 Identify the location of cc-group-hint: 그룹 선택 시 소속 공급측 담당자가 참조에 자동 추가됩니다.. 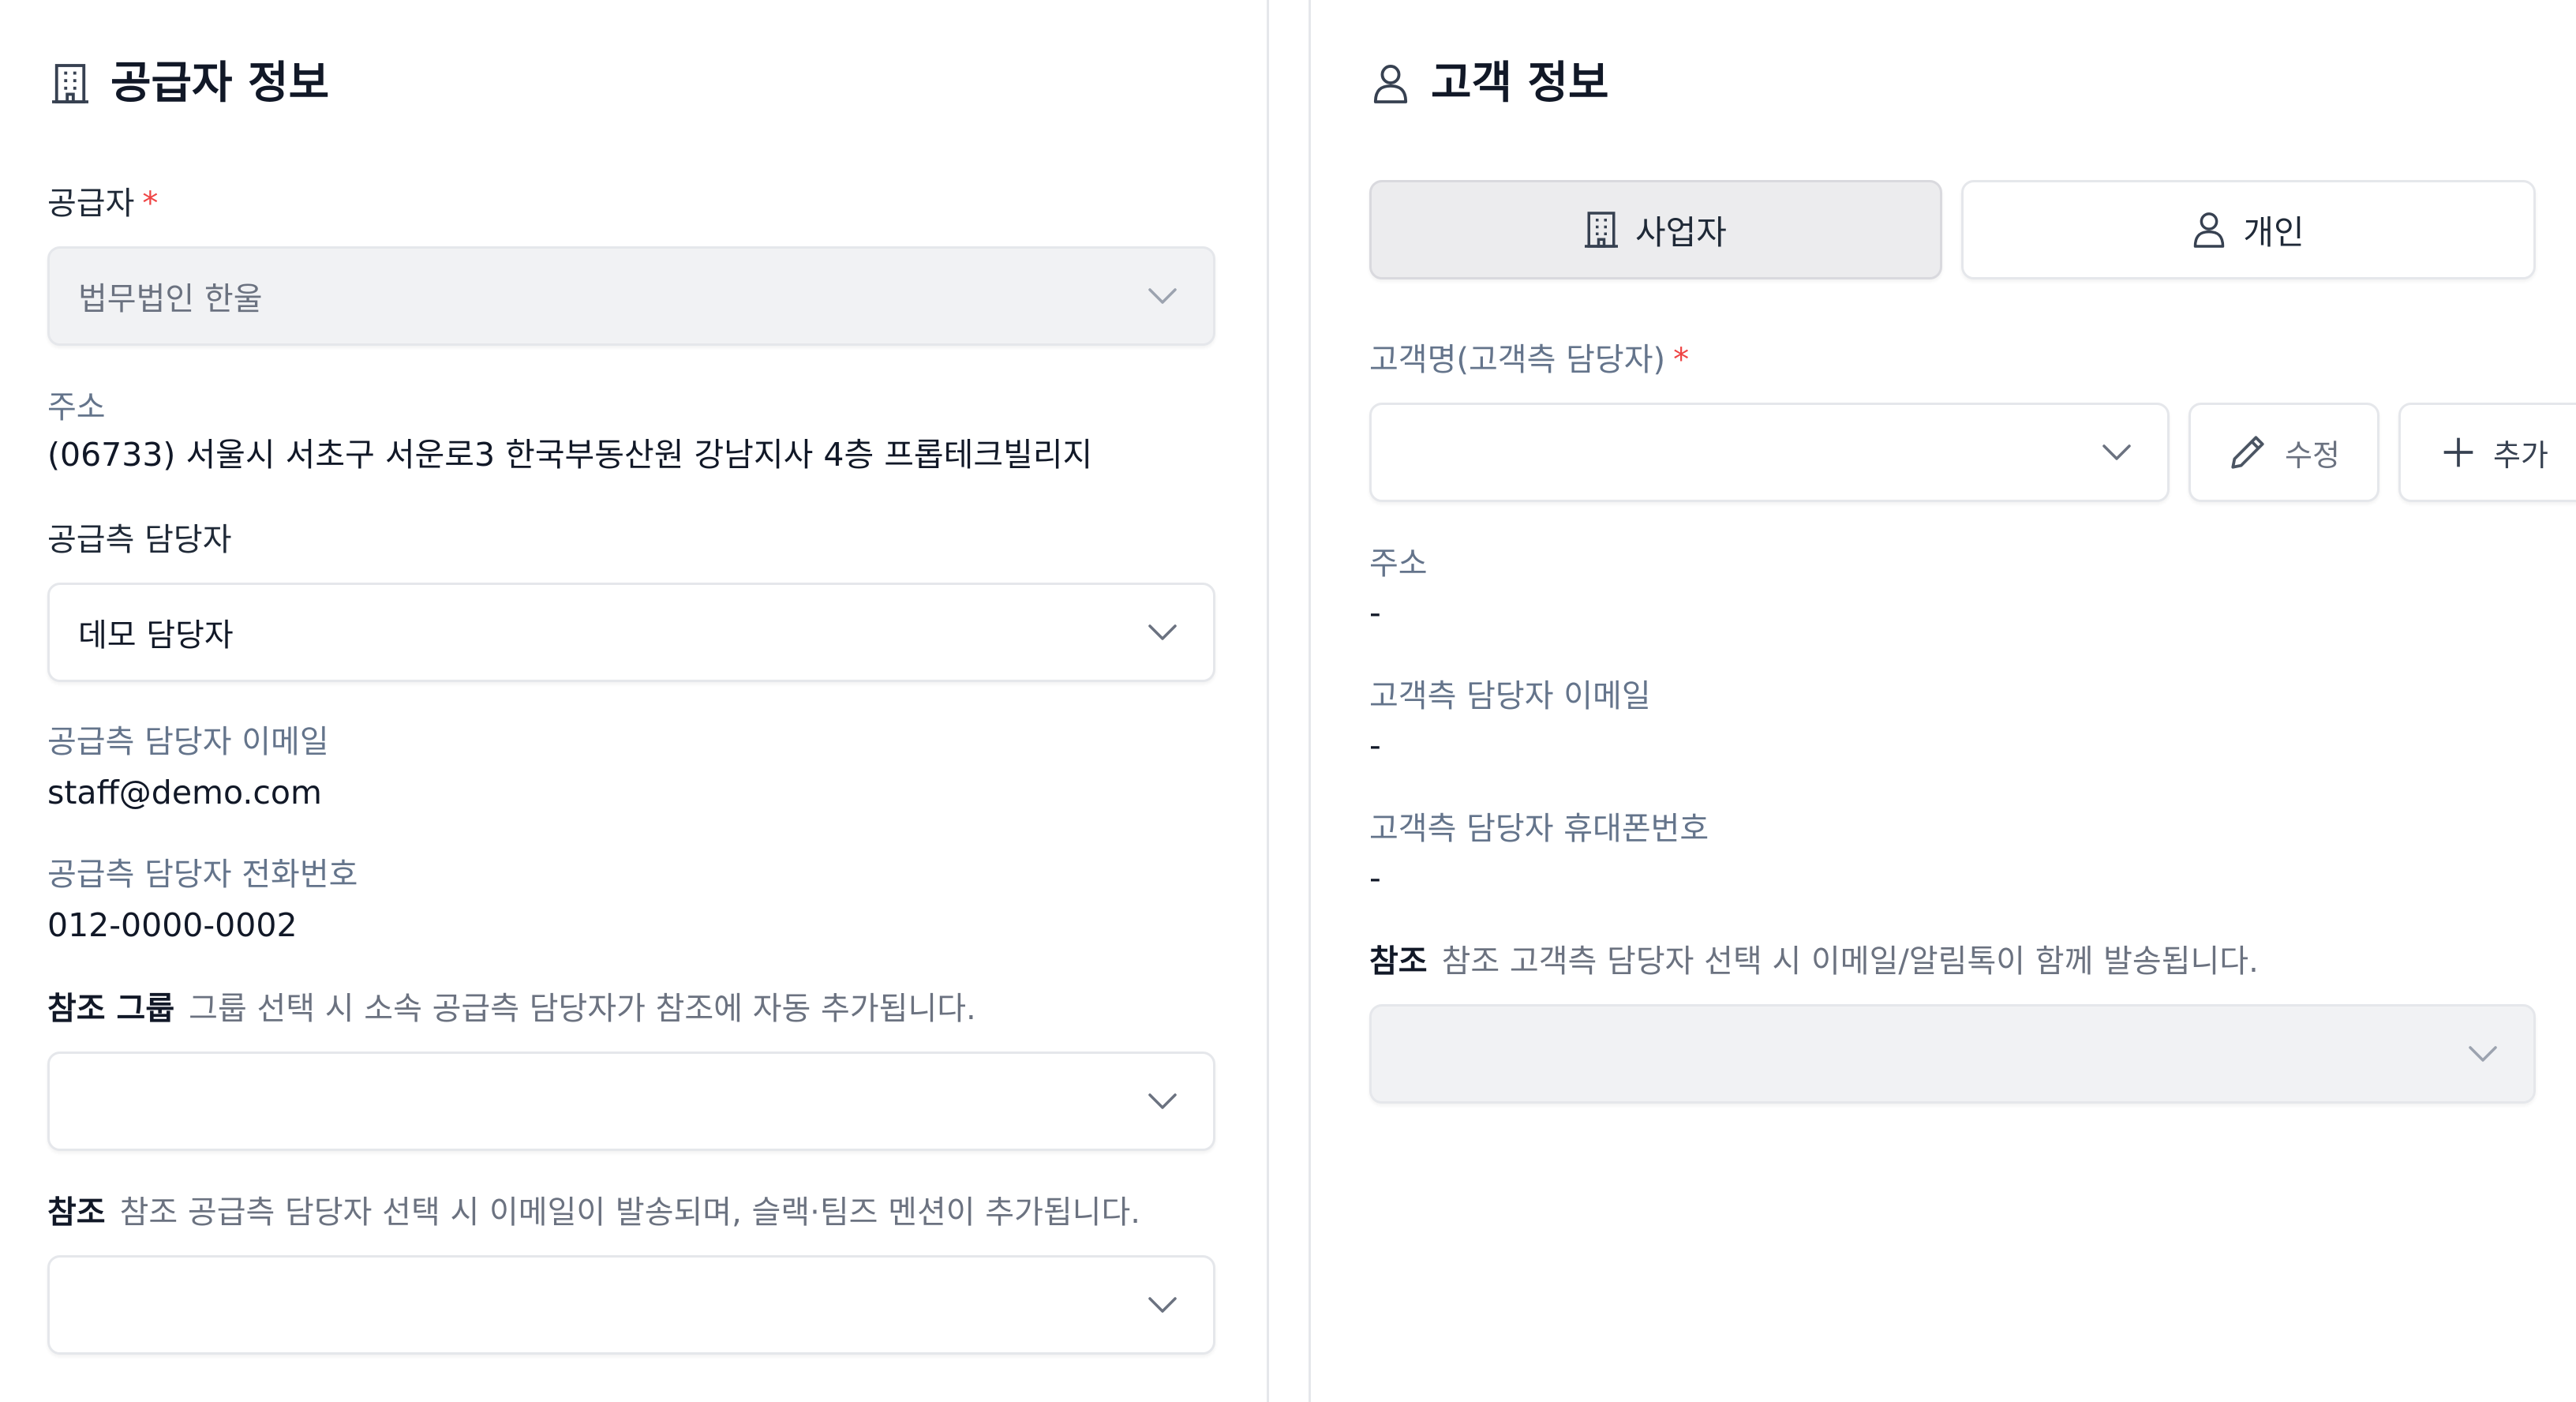
(582, 1009).